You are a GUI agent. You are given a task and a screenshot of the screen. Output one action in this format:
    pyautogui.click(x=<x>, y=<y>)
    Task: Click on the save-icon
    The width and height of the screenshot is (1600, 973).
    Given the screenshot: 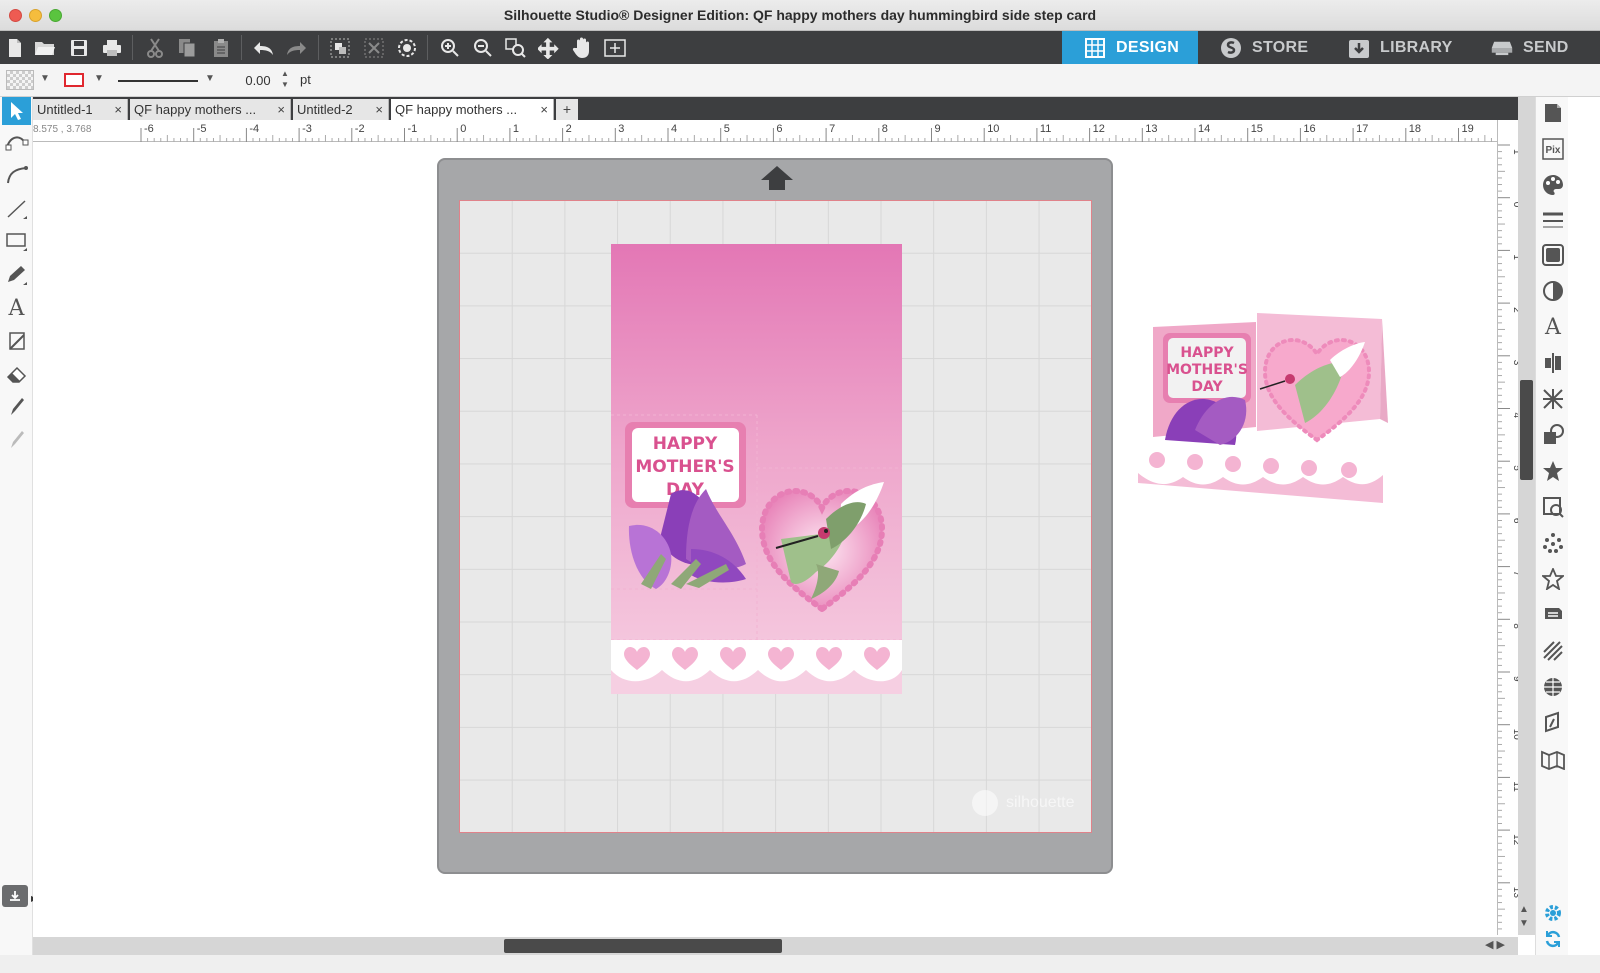 What is the action you would take?
    pyautogui.click(x=79, y=47)
    